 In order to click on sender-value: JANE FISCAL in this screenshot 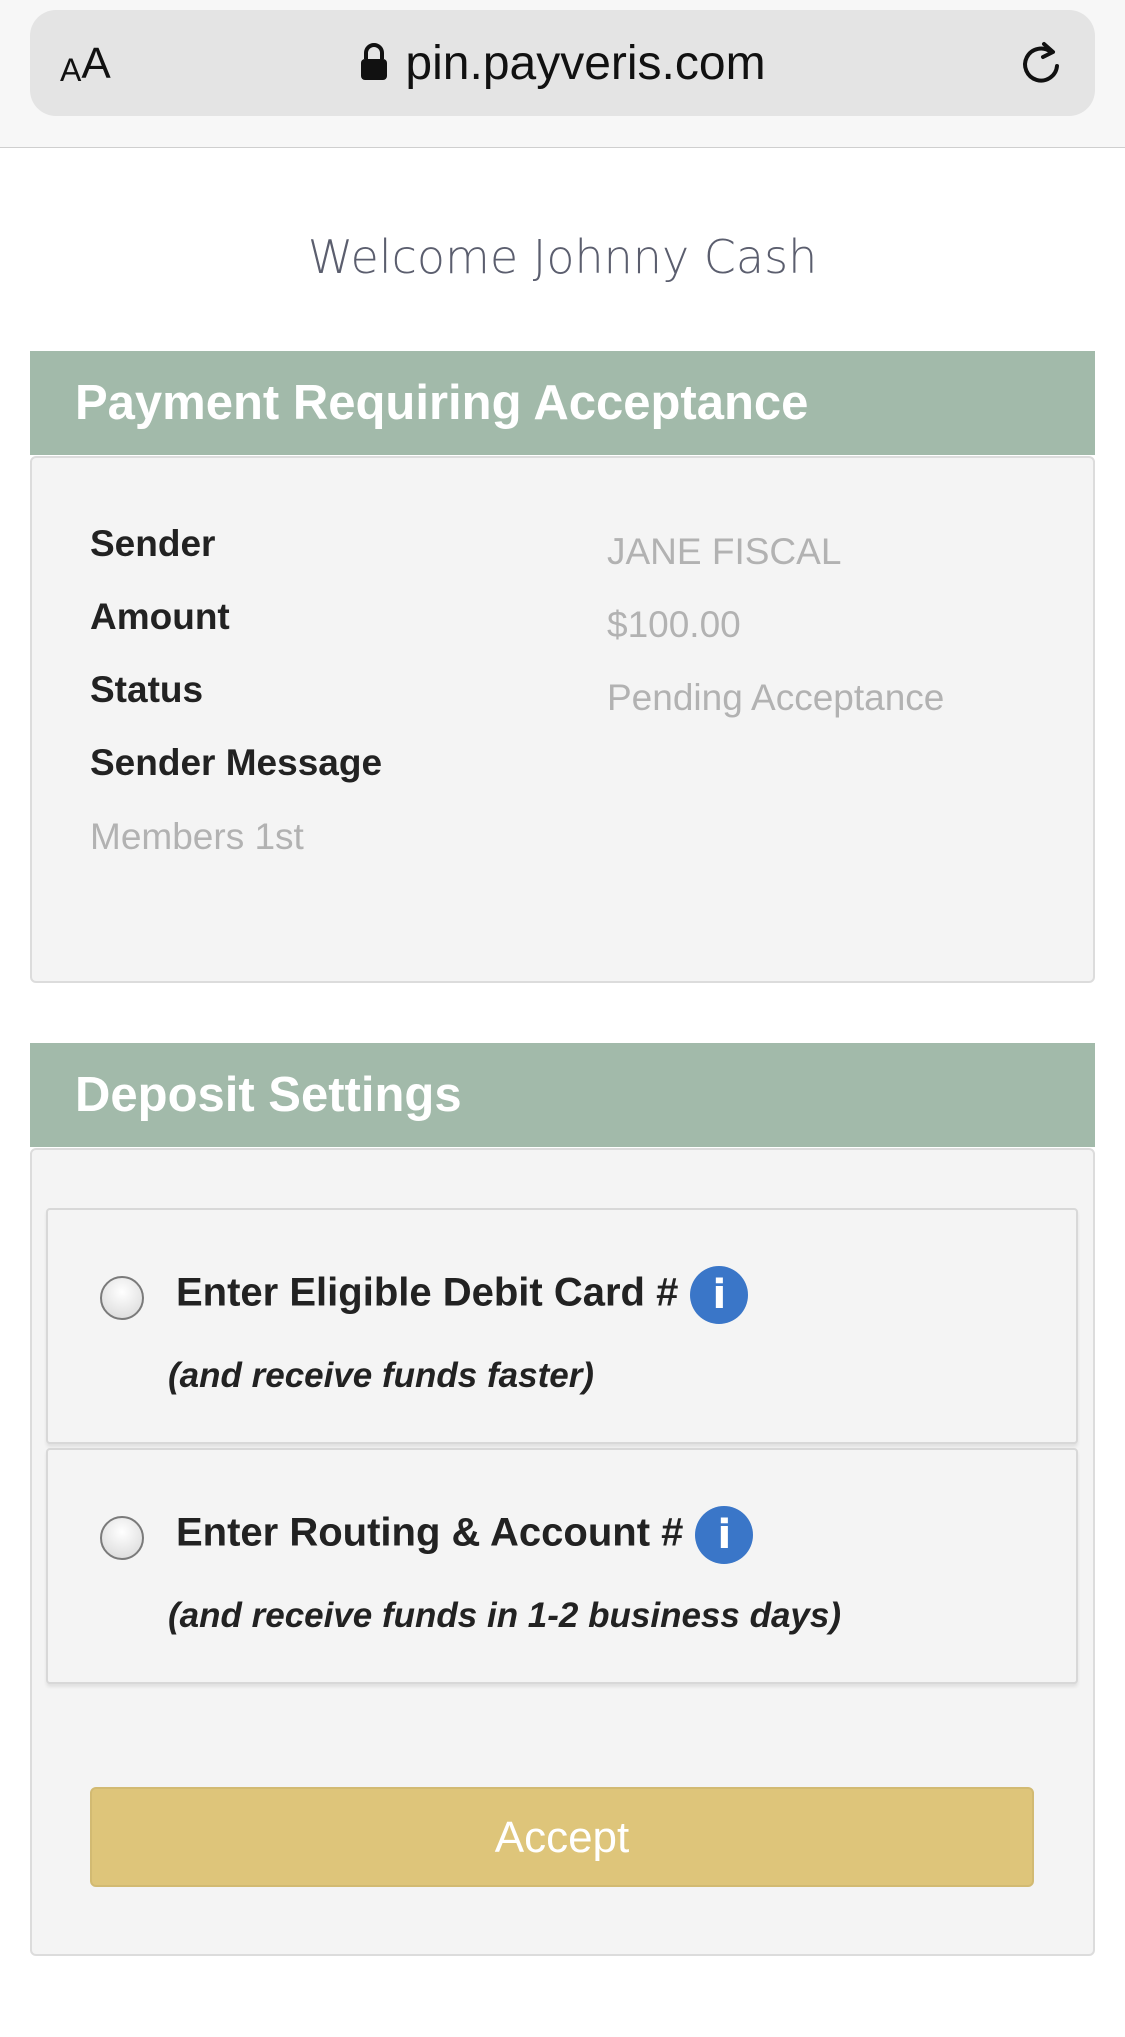, I will do `click(724, 551)`.